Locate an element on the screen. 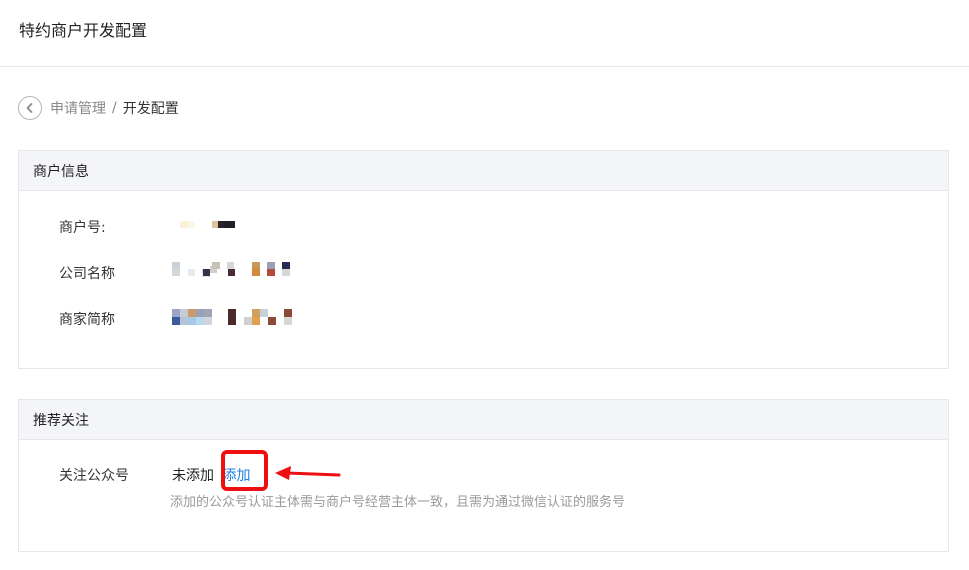  store-name-row: 商家简称 is located at coordinates (87, 319).